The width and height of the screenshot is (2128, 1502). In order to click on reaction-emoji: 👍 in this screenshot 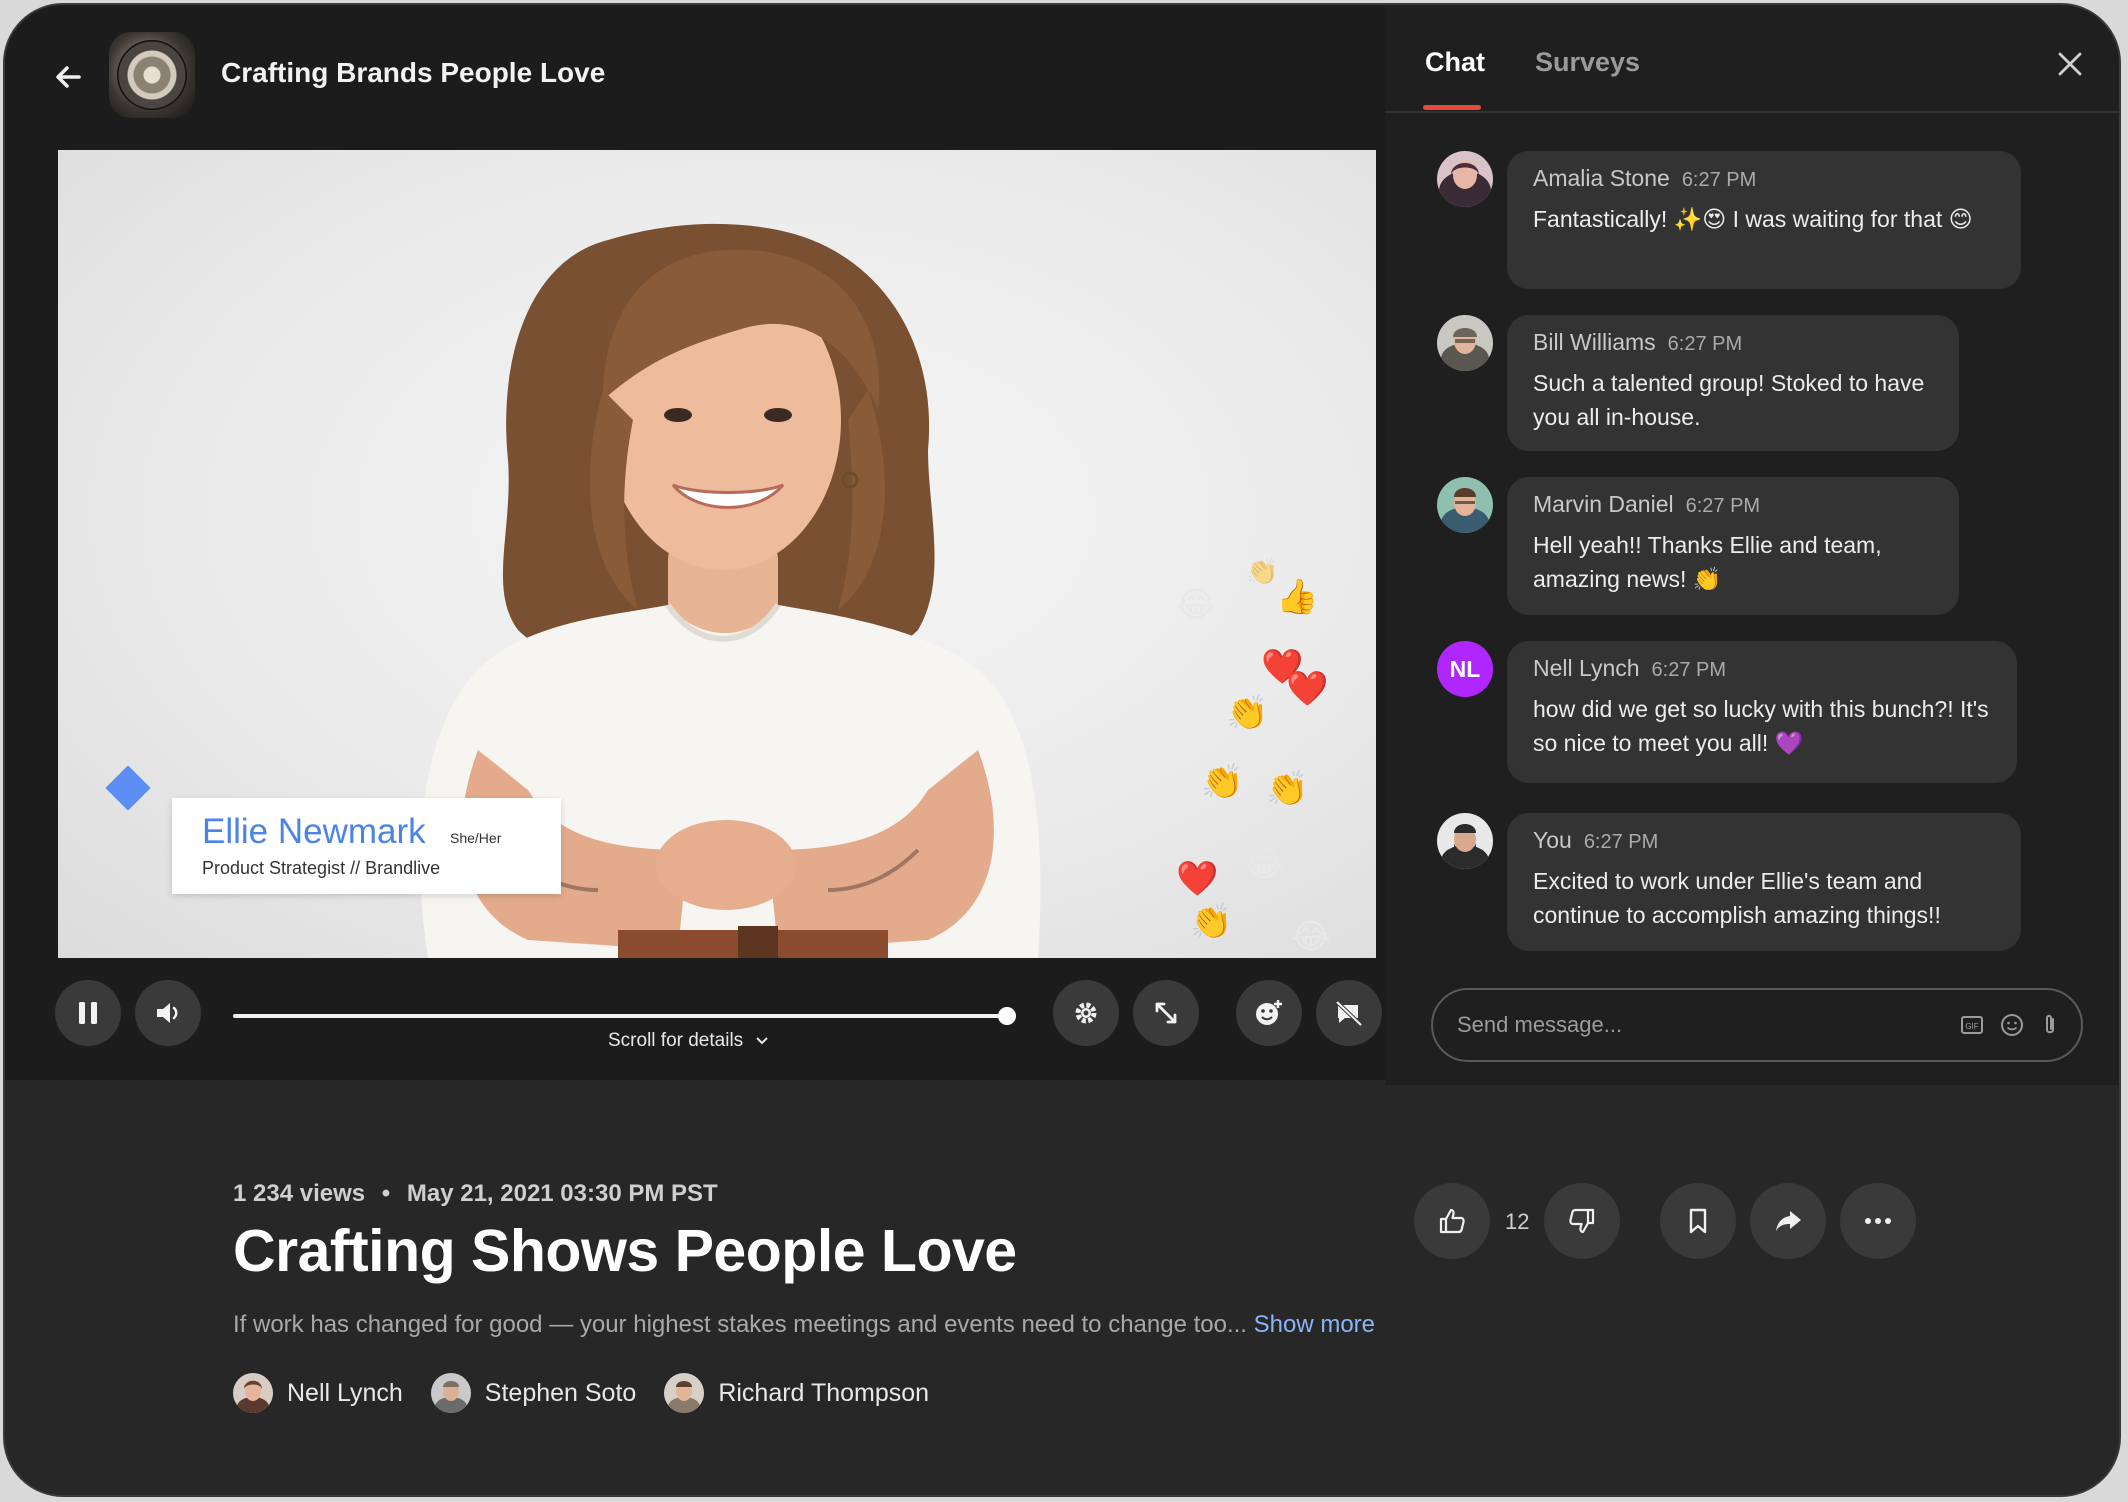, I will do `click(1297, 597)`.